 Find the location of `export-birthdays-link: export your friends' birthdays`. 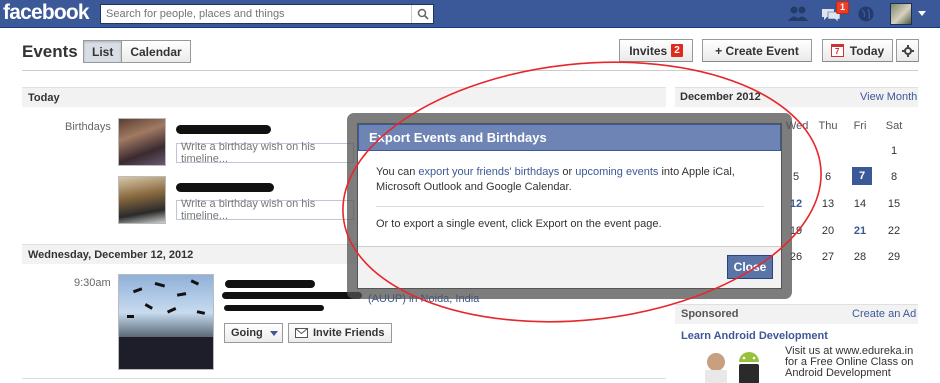

export-birthdays-link: export your friends' birthdays is located at coordinates (488, 172).